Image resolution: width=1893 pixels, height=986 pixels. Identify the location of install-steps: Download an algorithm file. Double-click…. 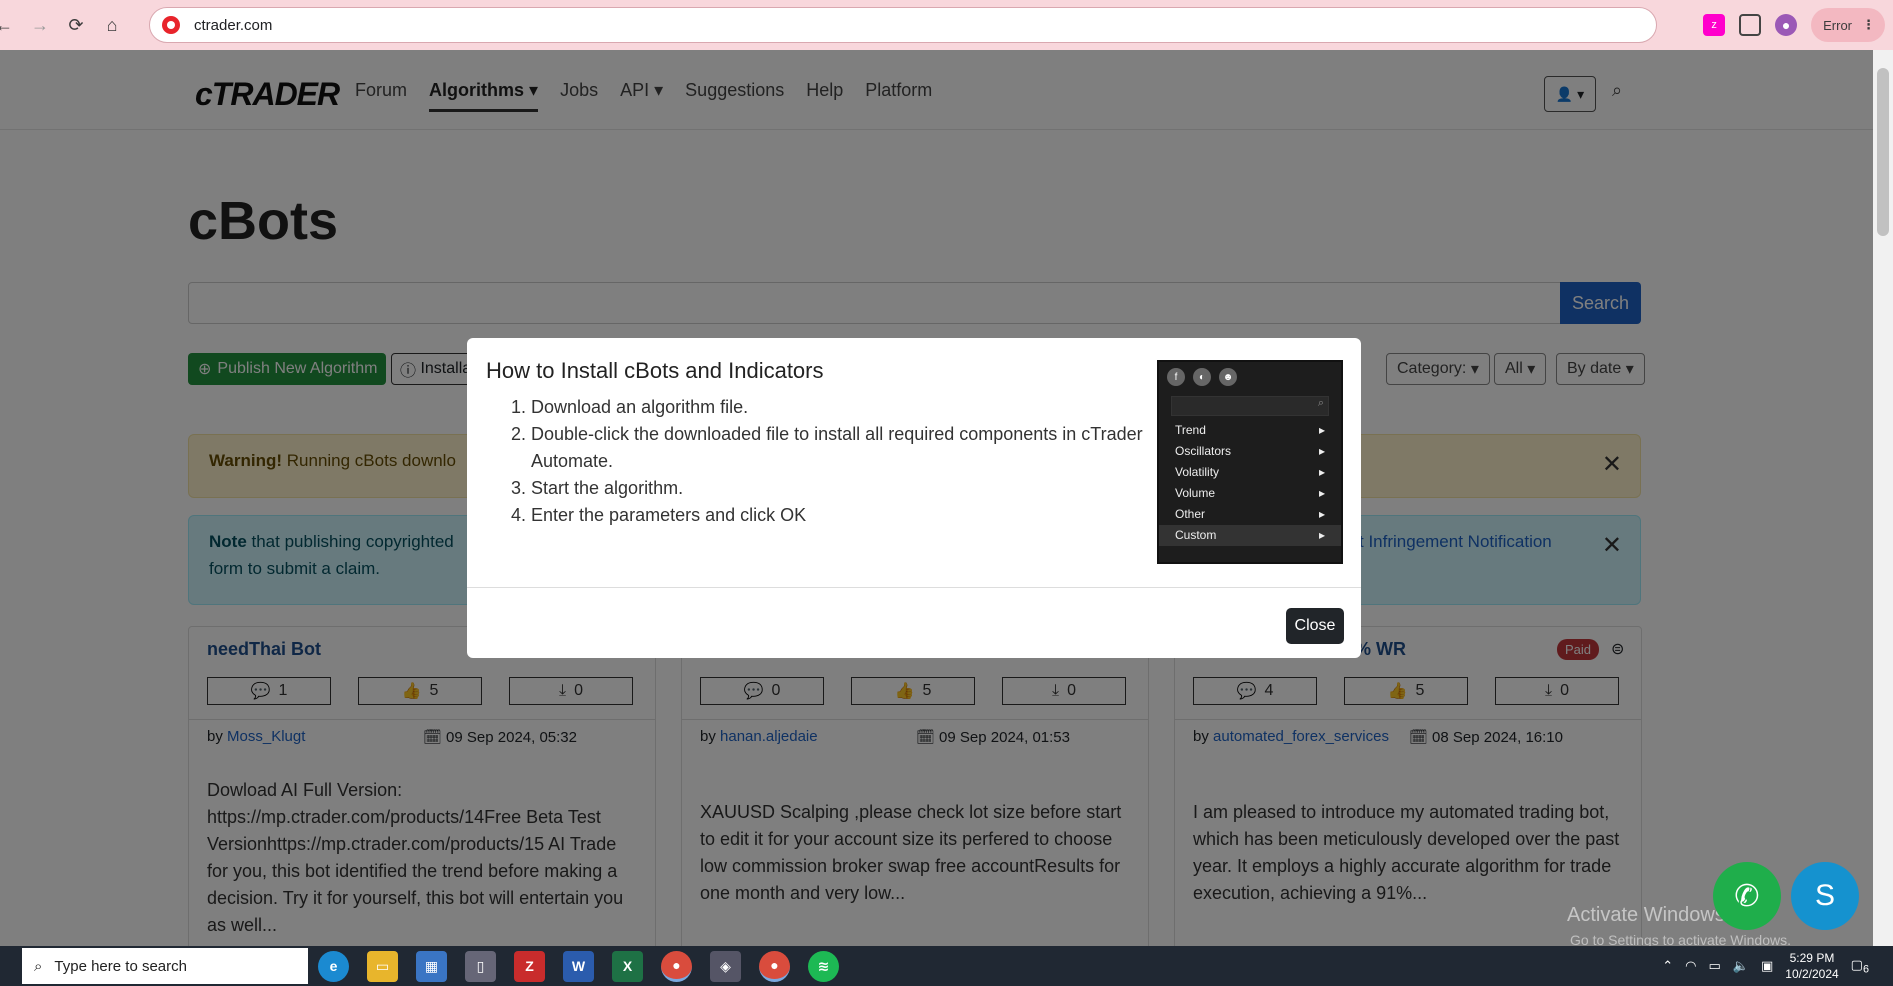
(827, 461).